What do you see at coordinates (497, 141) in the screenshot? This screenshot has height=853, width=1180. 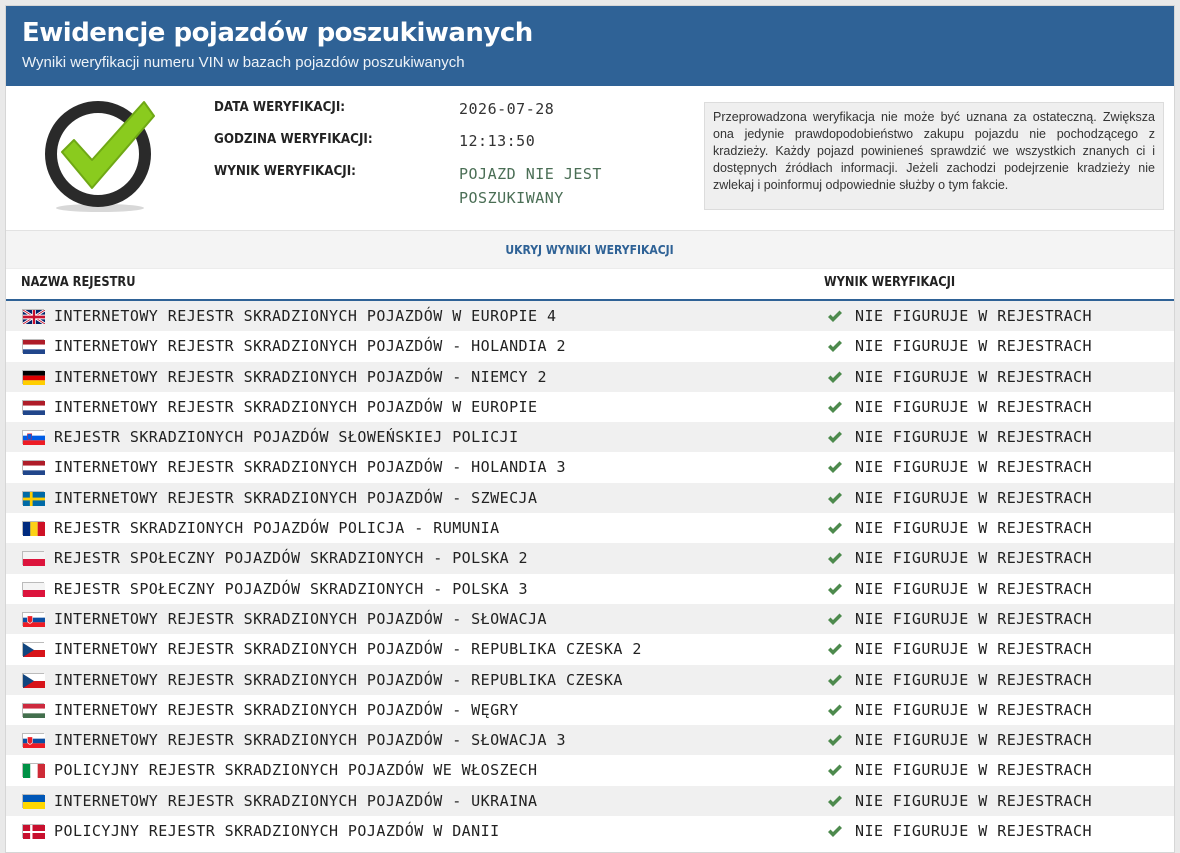 I see `time-value: 12:13:50` at bounding box center [497, 141].